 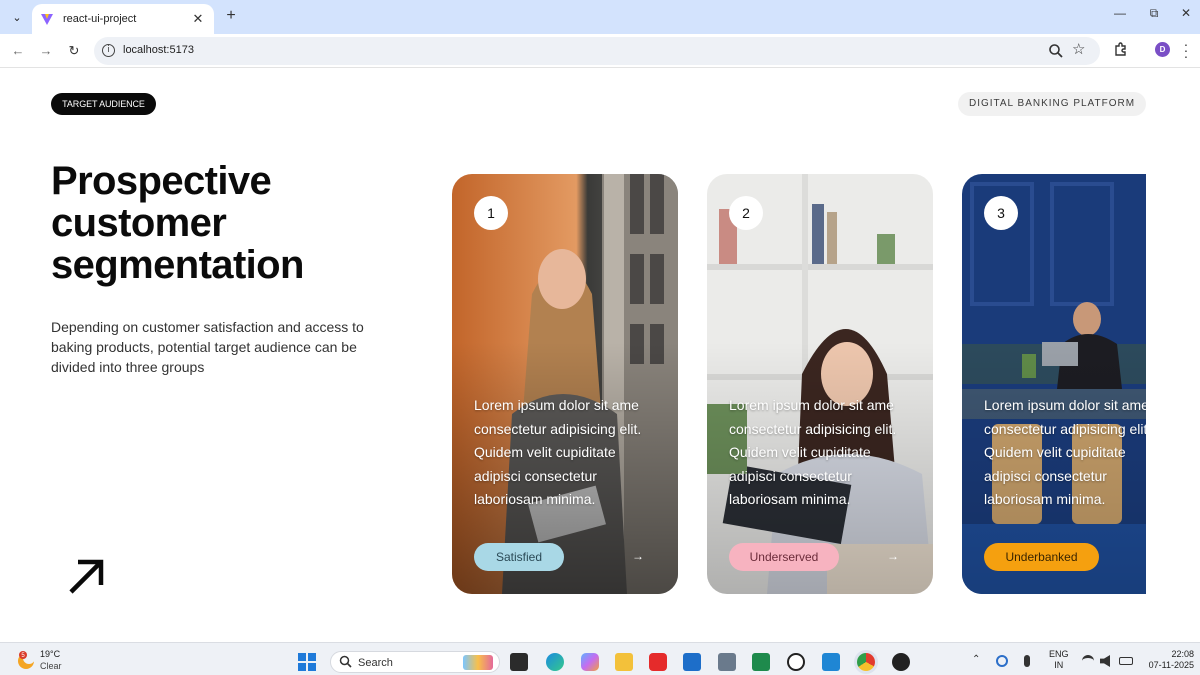 What do you see at coordinates (901, 662) in the screenshot?
I see `github-desktop-icon` at bounding box center [901, 662].